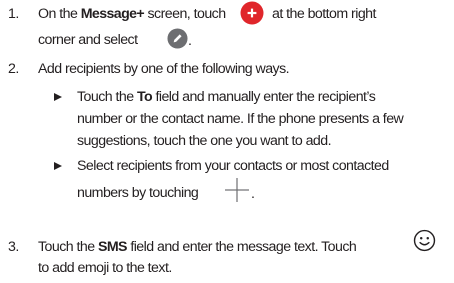 The height and width of the screenshot is (283, 454). Describe the element at coordinates (190, 41) in the screenshot. I see `step-1-period: .` at that location.